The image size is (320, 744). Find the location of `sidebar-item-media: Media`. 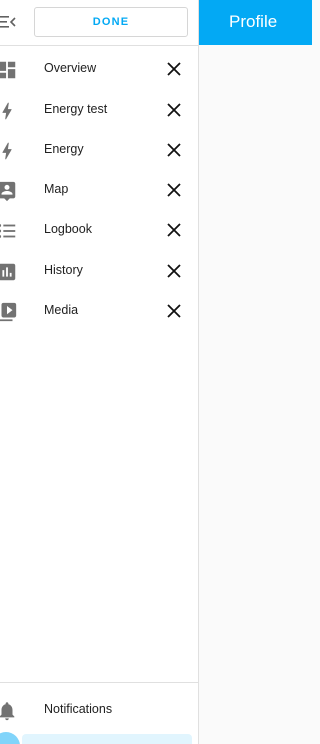

sidebar-item-media: Media is located at coordinates (99, 311).